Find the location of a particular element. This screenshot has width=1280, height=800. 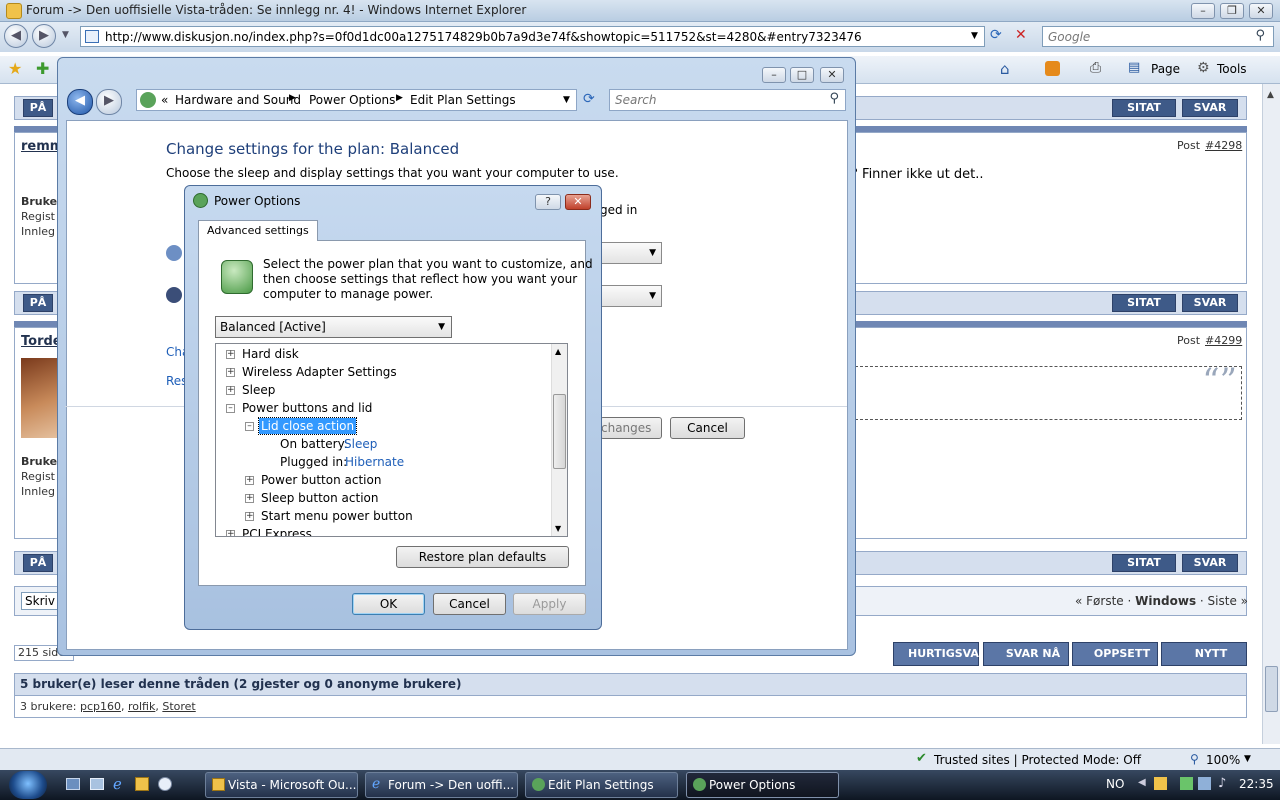

start-orb-icon is located at coordinates (28, 785).